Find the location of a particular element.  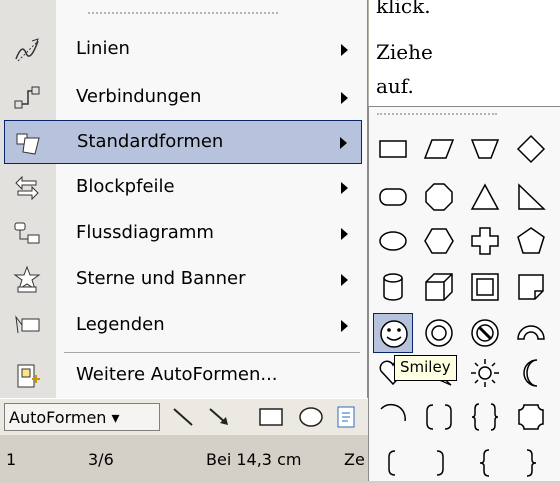

donut-shape-icon is located at coordinates (439, 333).